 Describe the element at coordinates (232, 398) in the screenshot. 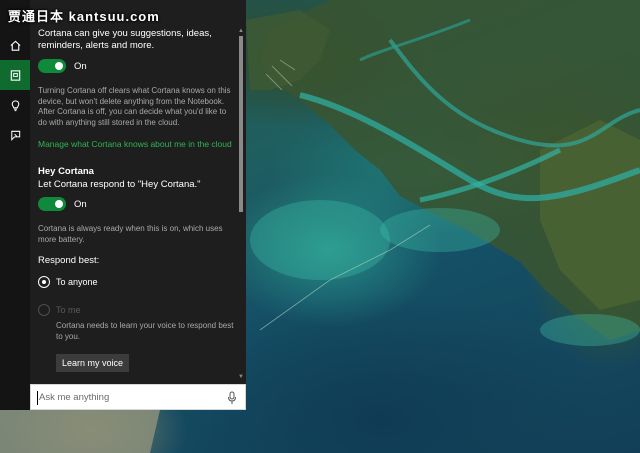

I see `microphone-icon` at that location.